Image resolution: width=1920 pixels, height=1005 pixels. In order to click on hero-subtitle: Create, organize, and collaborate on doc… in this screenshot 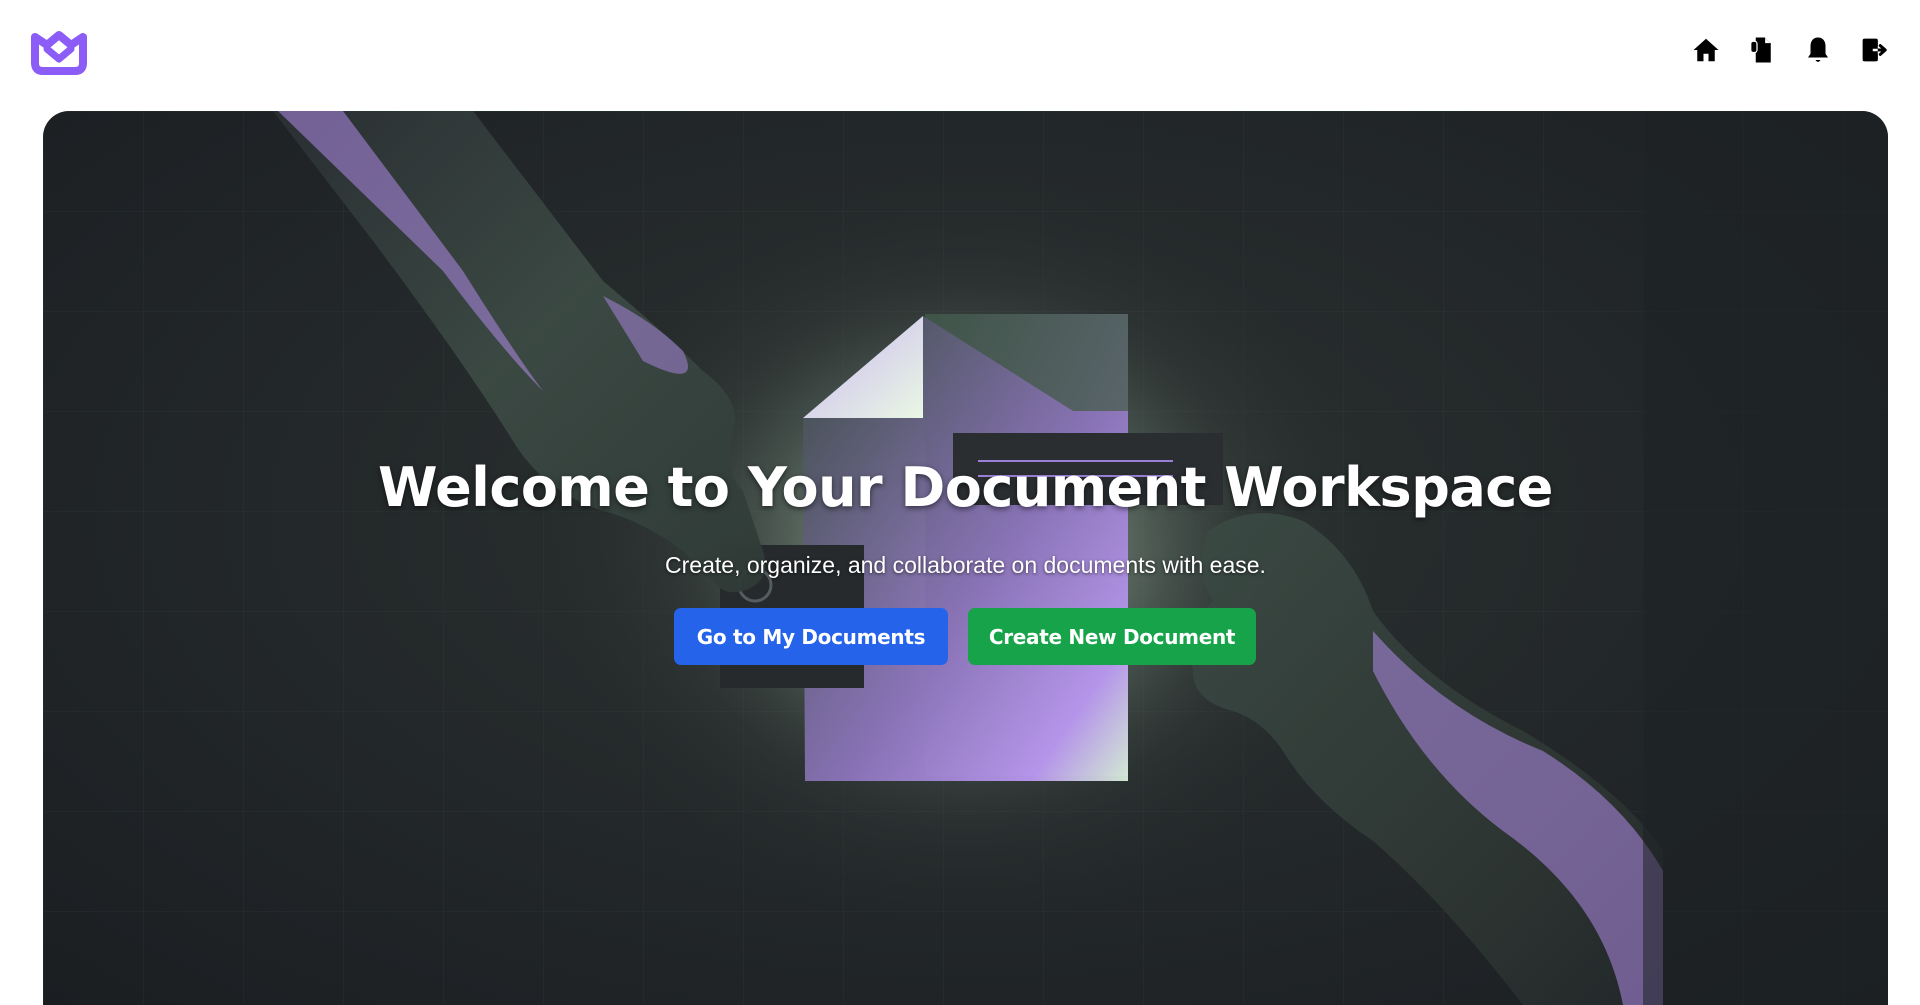, I will do `click(965, 565)`.